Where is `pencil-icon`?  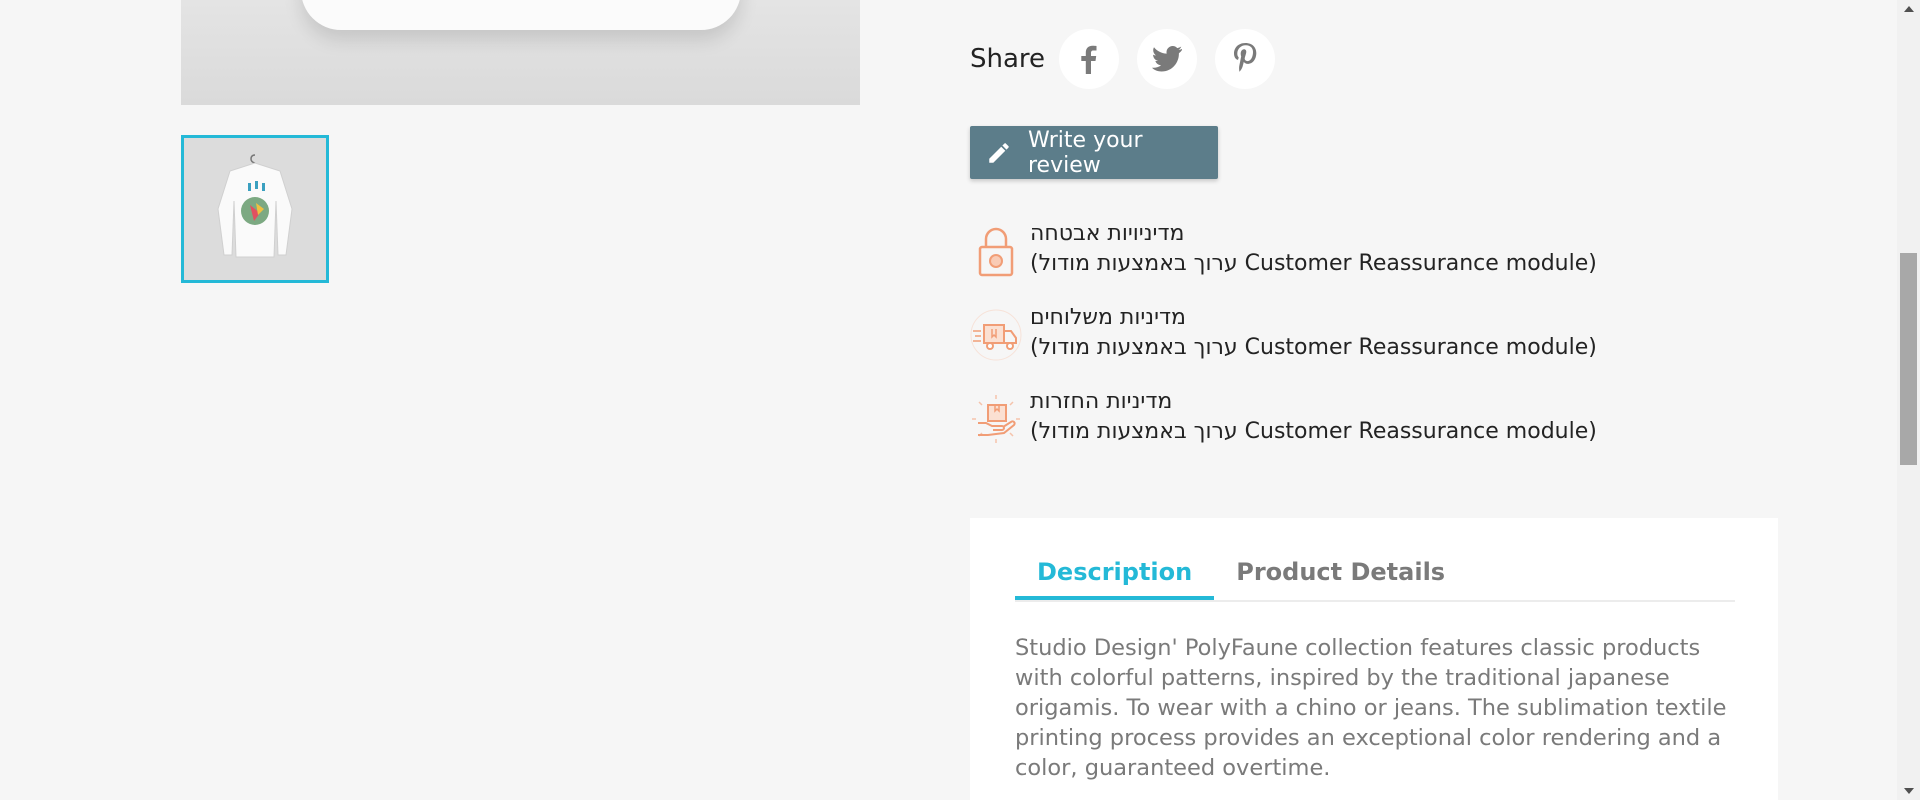 pencil-icon is located at coordinates (999, 153).